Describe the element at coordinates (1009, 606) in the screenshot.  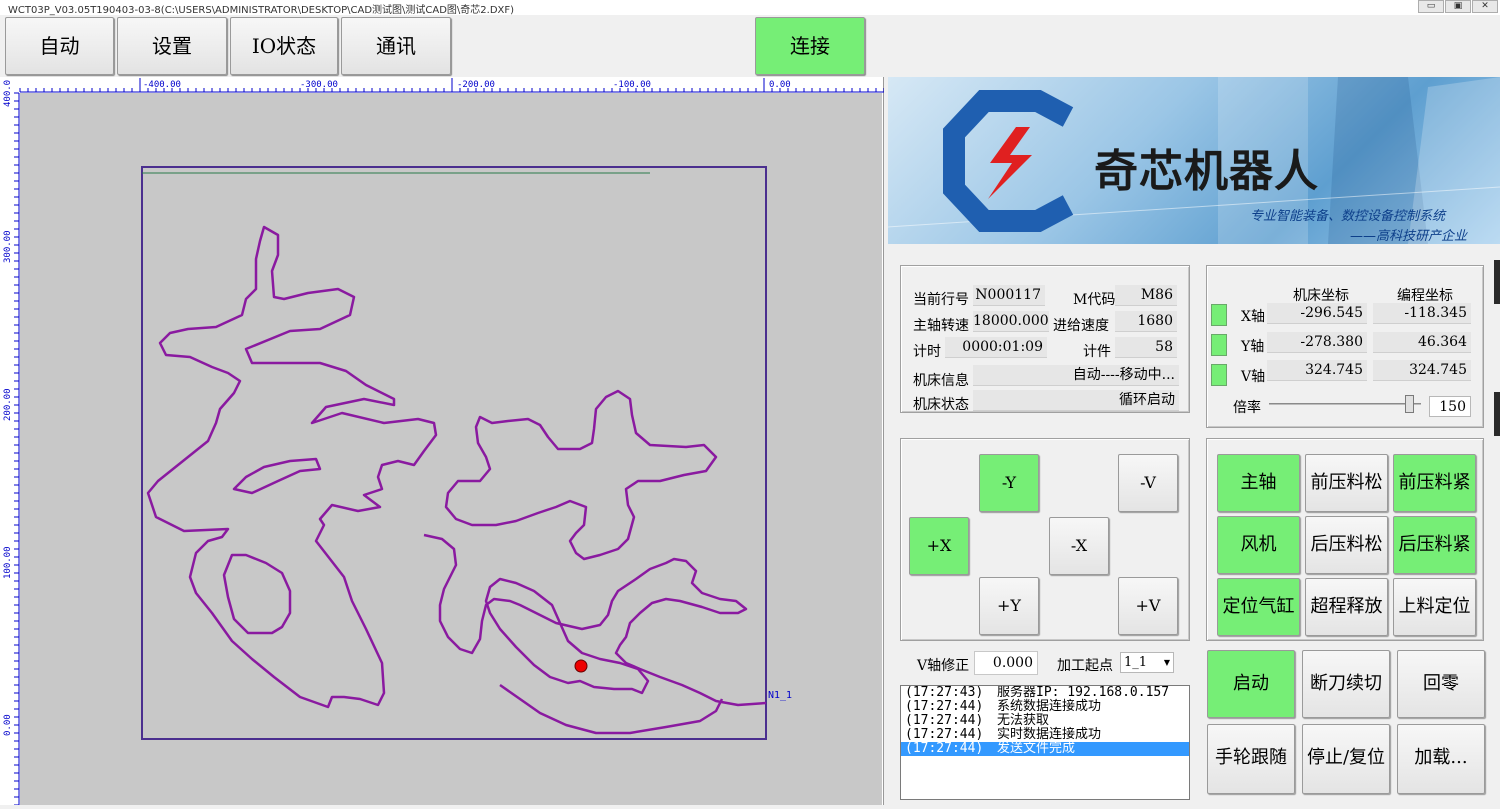
I see `jog-plus-y-button: +Y` at that location.